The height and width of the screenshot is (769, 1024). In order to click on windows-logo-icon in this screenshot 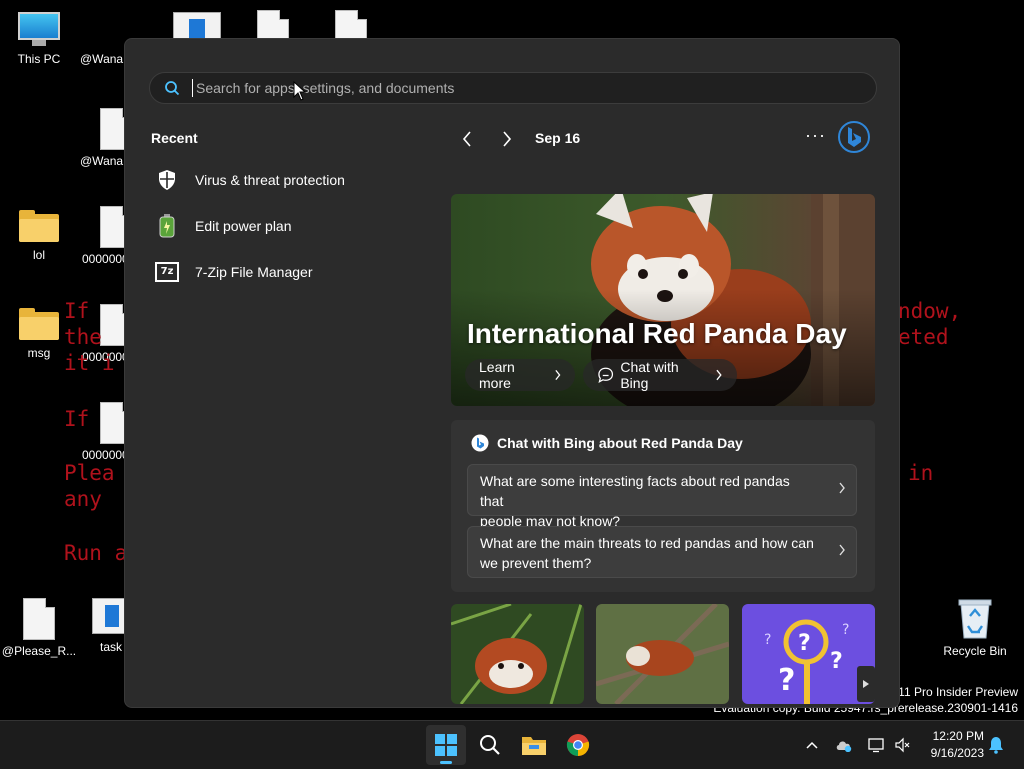, I will do `click(446, 745)`.